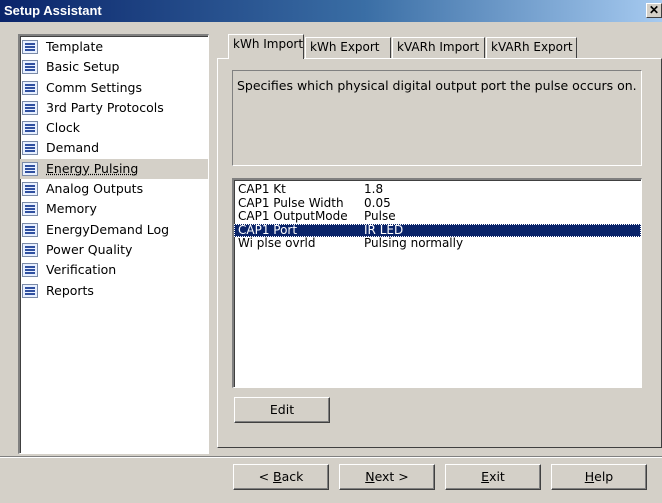 This screenshot has width=662, height=503. I want to click on nav-item-memory: Memory, so click(114, 209).